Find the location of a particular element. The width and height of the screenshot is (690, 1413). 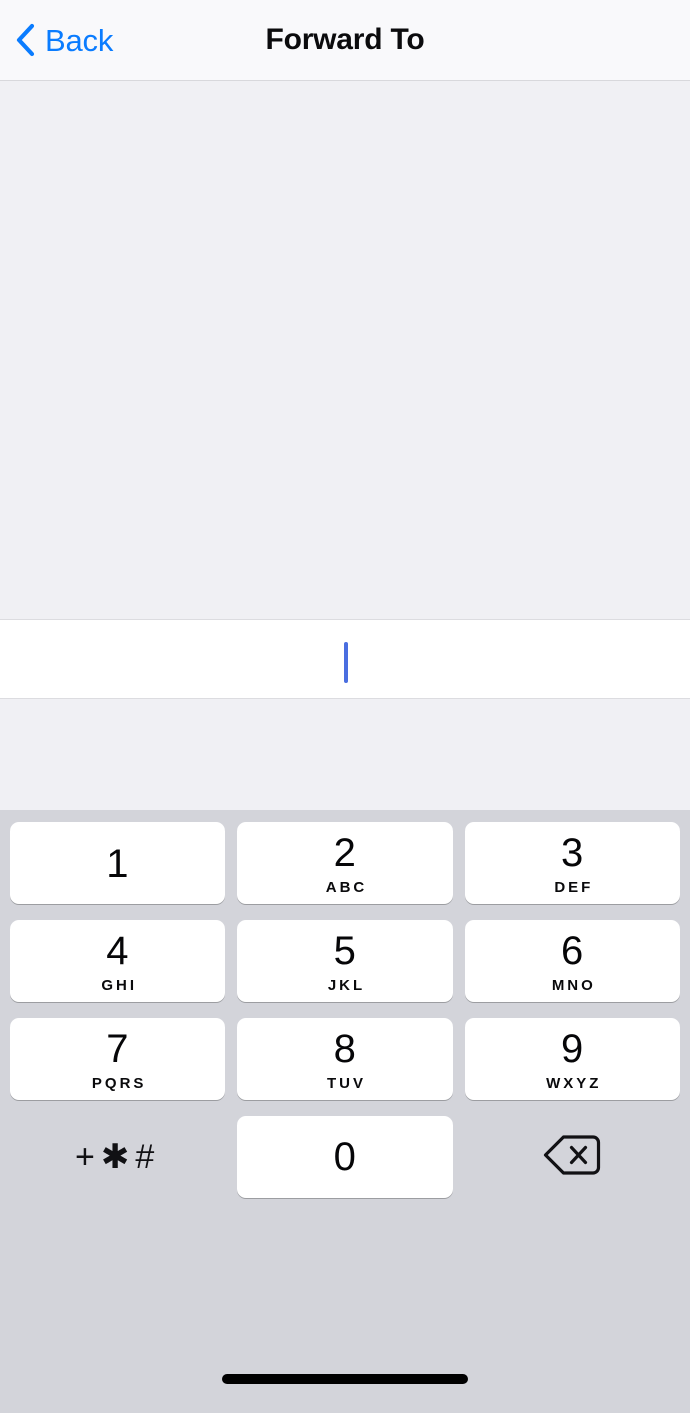

key-9: 9 WXYZ is located at coordinates (572, 1059).